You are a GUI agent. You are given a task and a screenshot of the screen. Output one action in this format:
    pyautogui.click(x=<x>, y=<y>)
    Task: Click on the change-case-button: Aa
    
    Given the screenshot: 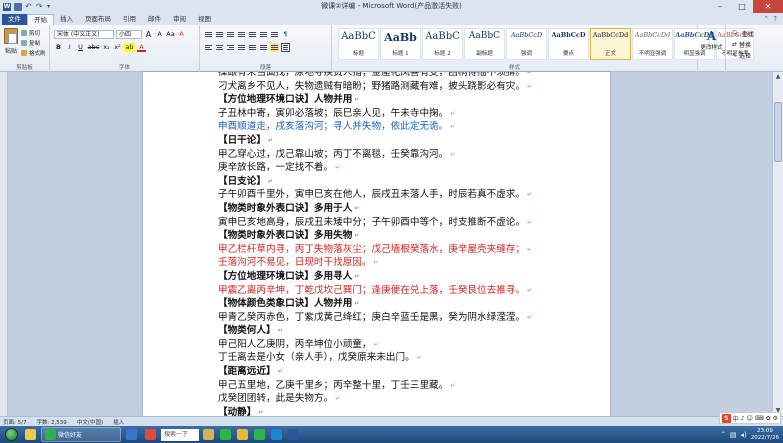 What is the action you would take?
    pyautogui.click(x=170, y=34)
    